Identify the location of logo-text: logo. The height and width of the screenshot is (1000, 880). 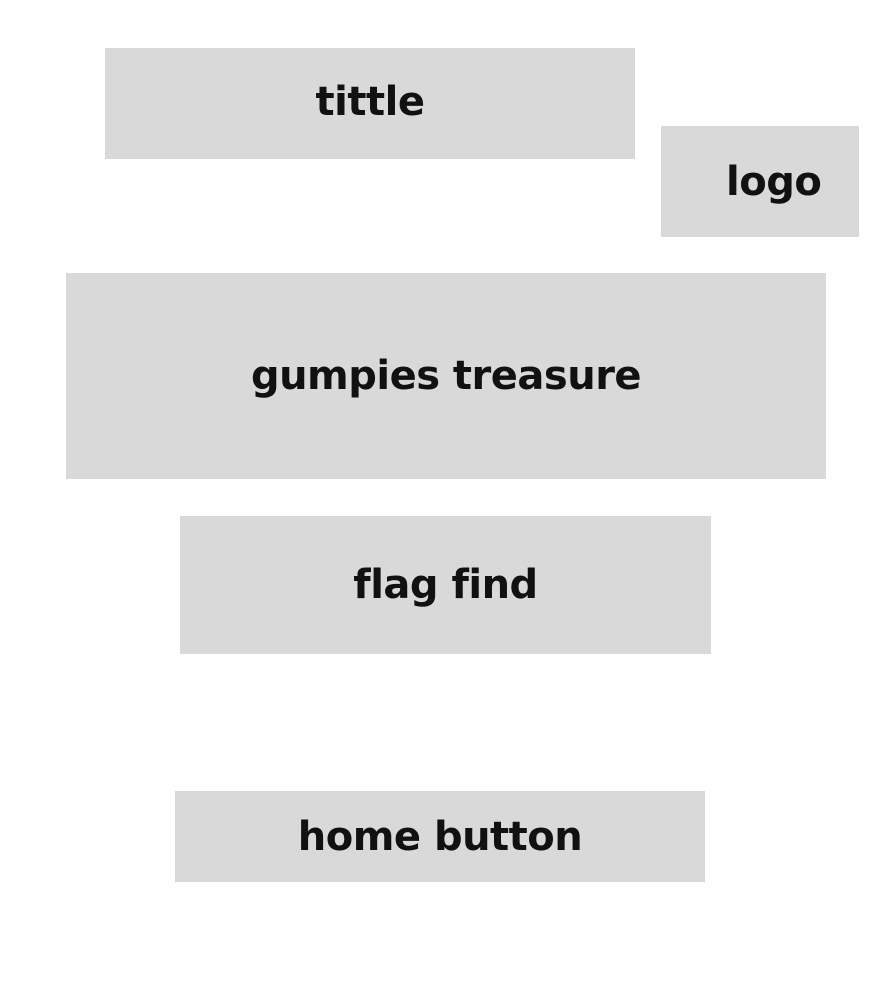
(774, 181).